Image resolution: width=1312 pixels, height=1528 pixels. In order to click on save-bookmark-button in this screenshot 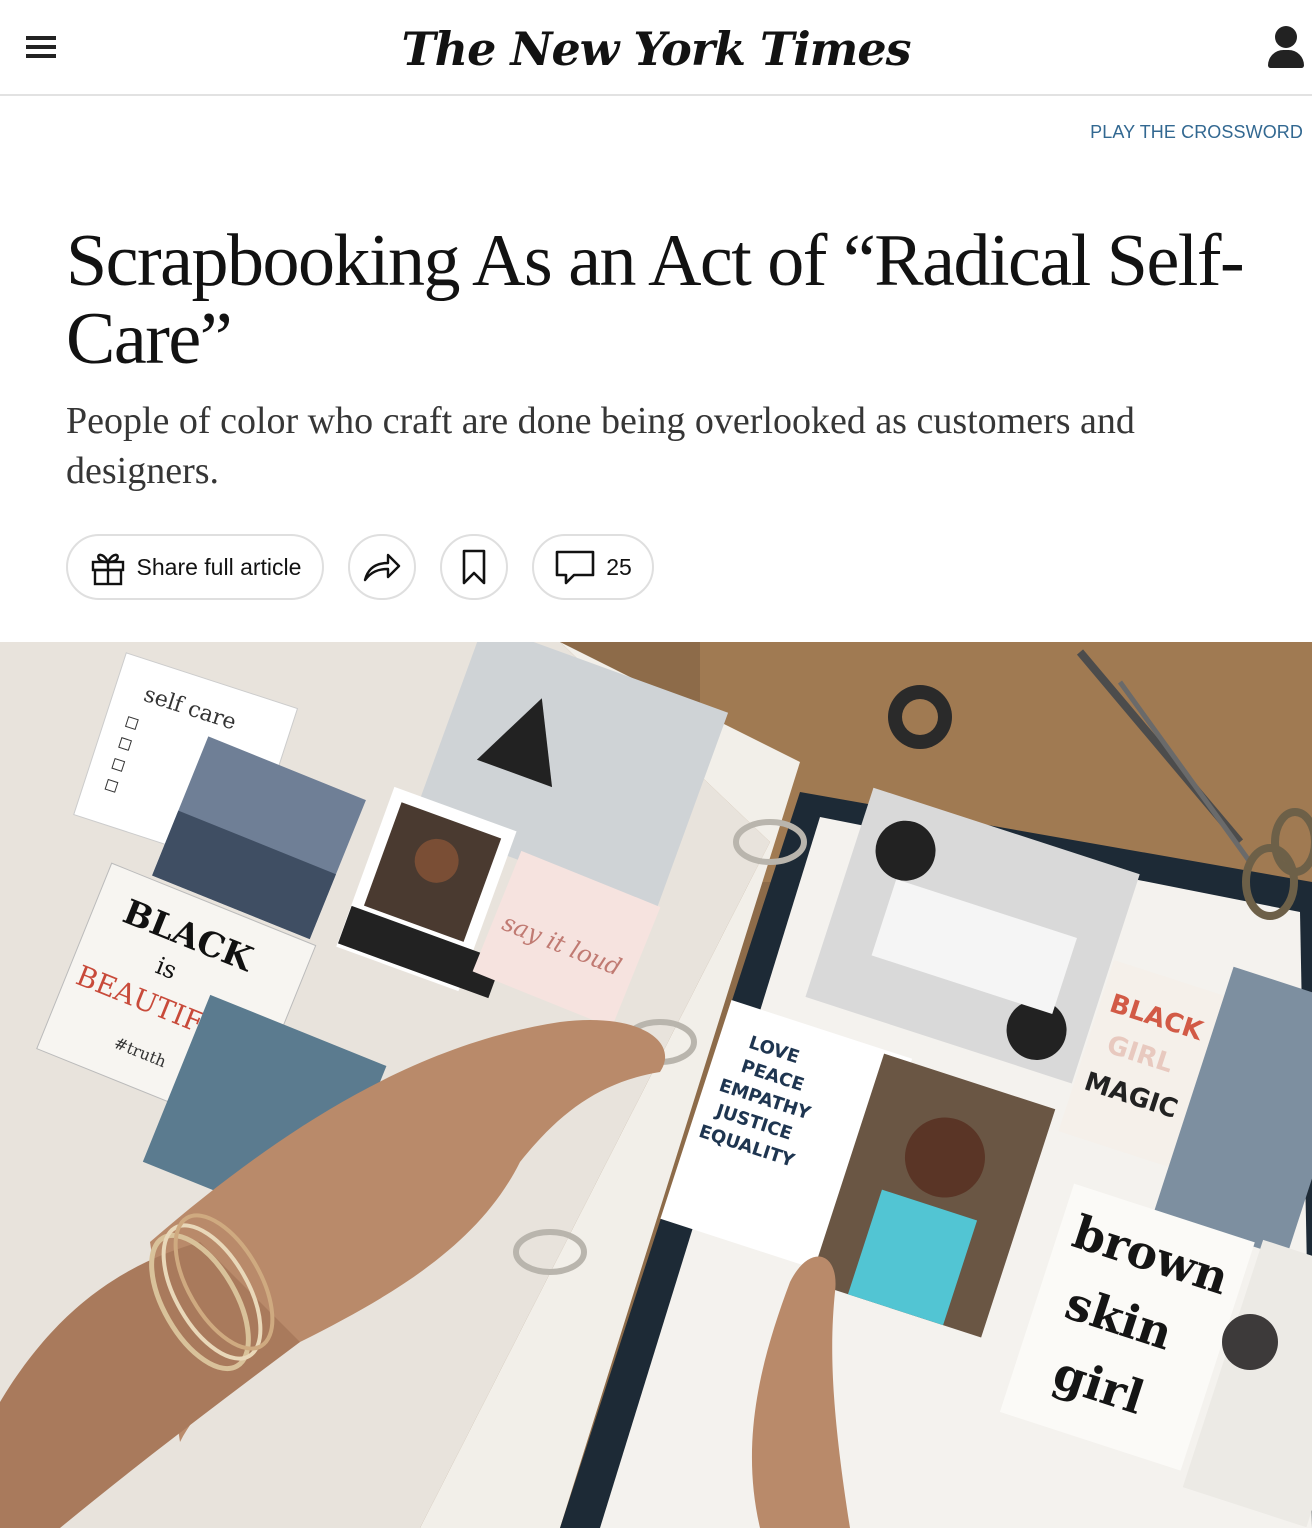, I will do `click(474, 567)`.